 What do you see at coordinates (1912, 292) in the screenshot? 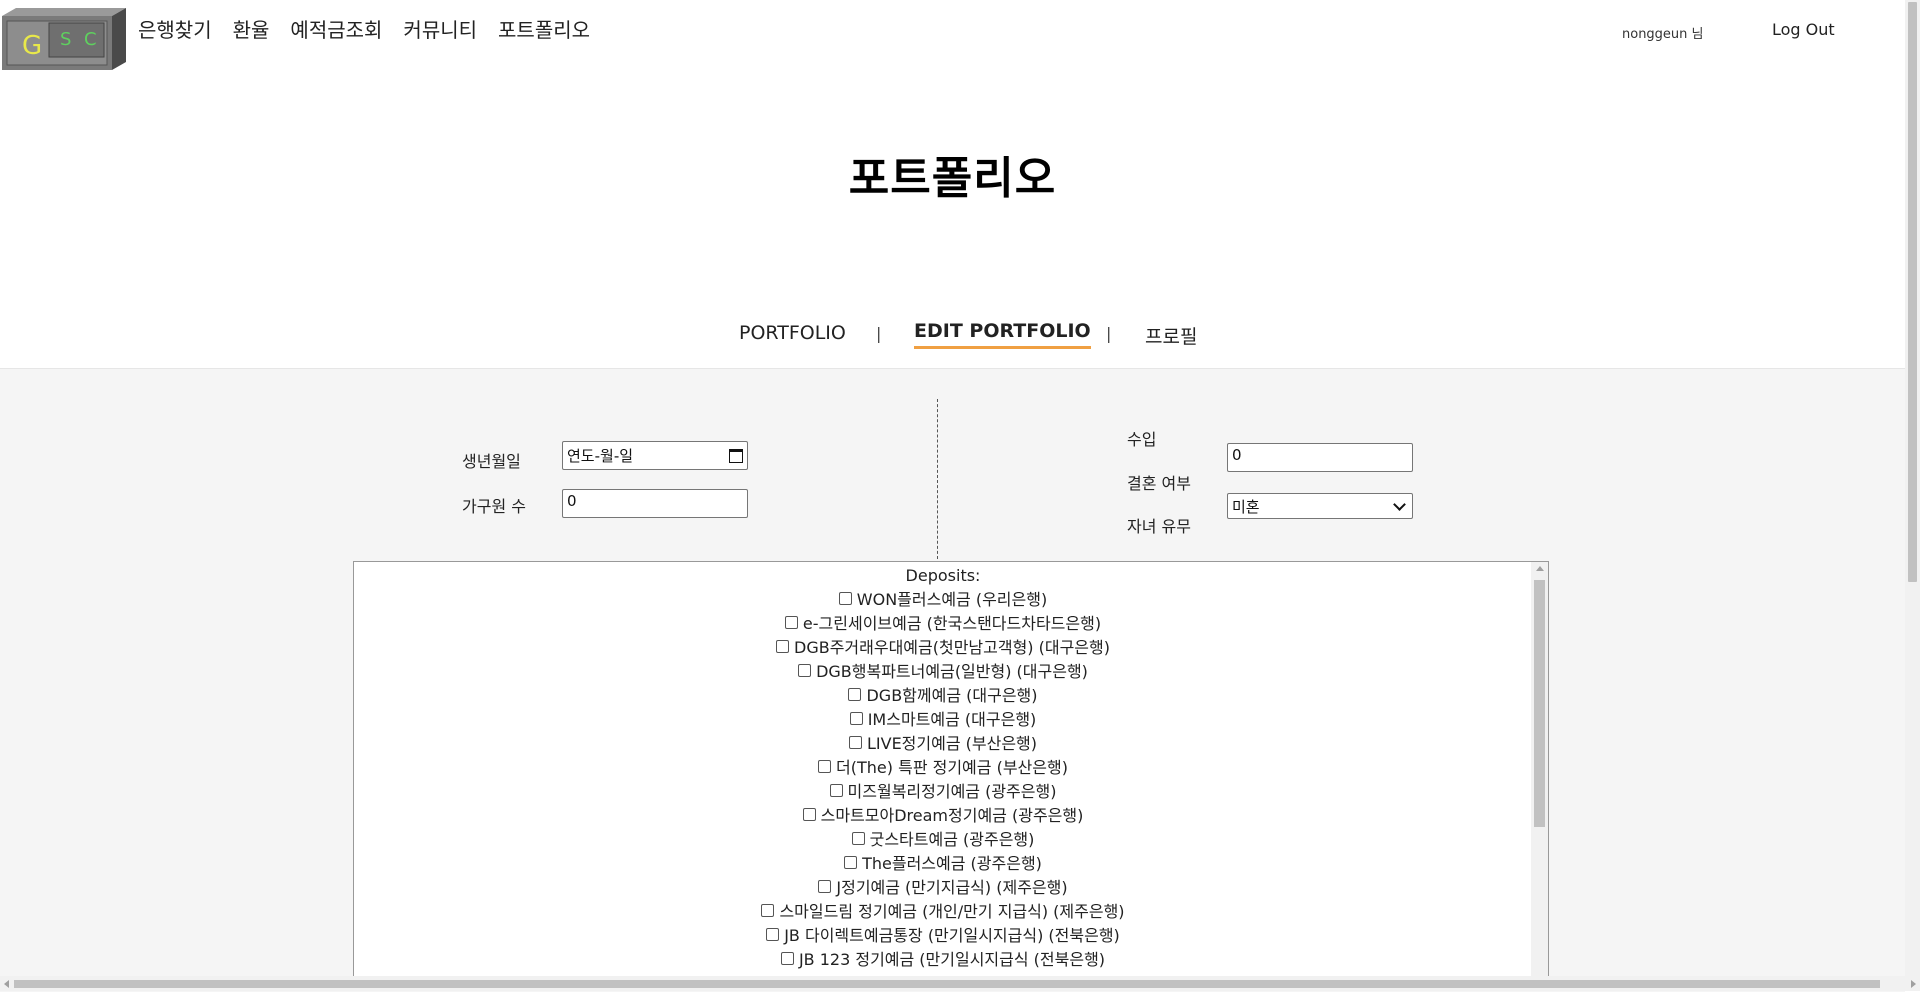
I see `page-scroll-thumb` at bounding box center [1912, 292].